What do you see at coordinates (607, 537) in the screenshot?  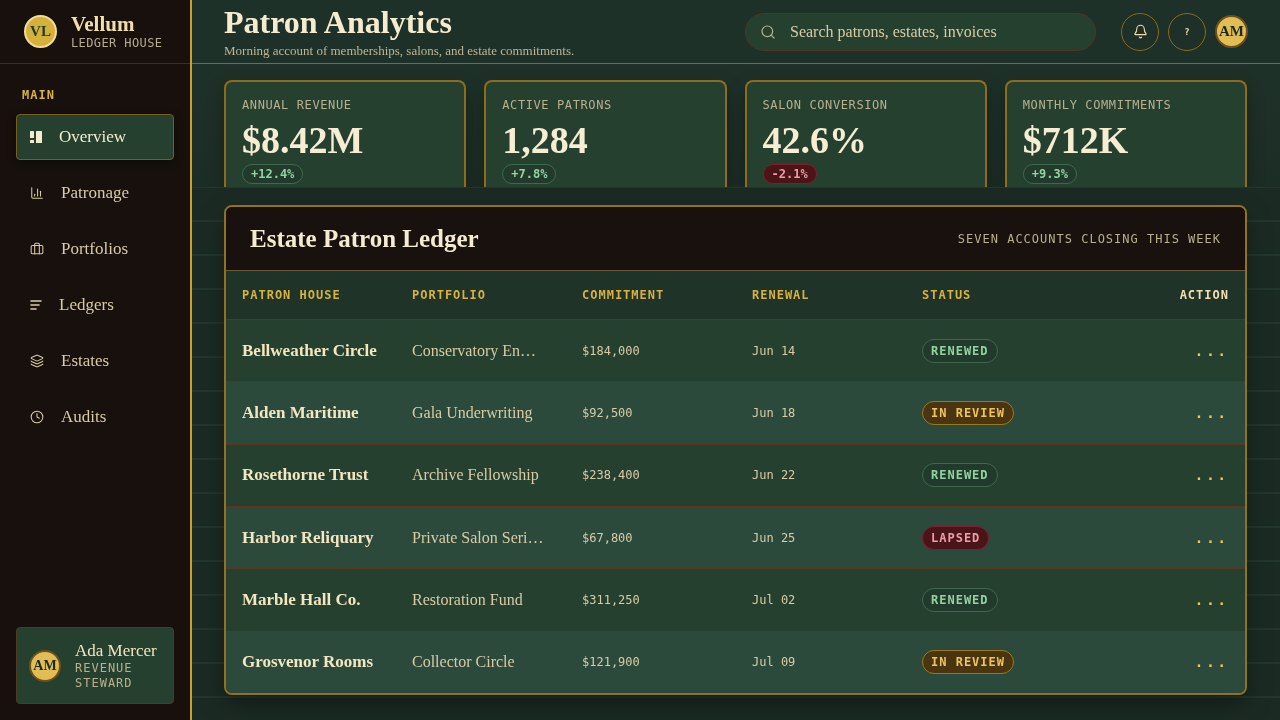 I see `commitment-amount: $67,800` at bounding box center [607, 537].